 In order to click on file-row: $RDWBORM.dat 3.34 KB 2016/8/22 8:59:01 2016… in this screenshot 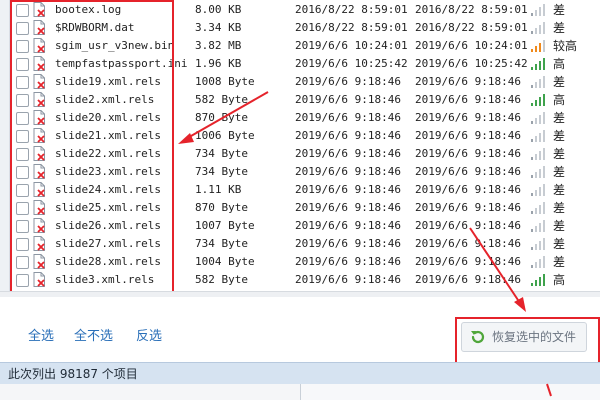, I will do `click(304, 28)`.